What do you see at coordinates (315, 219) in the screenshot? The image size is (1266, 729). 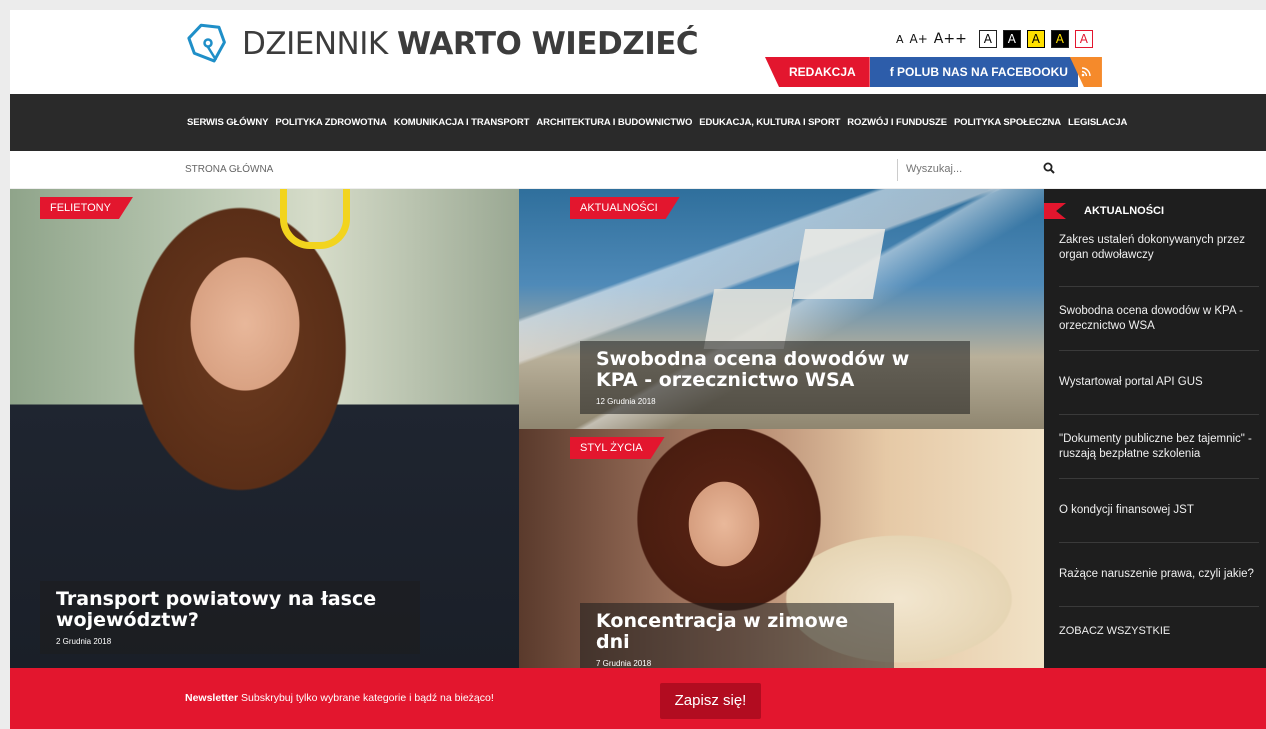 I see `bus-handle-graphic` at bounding box center [315, 219].